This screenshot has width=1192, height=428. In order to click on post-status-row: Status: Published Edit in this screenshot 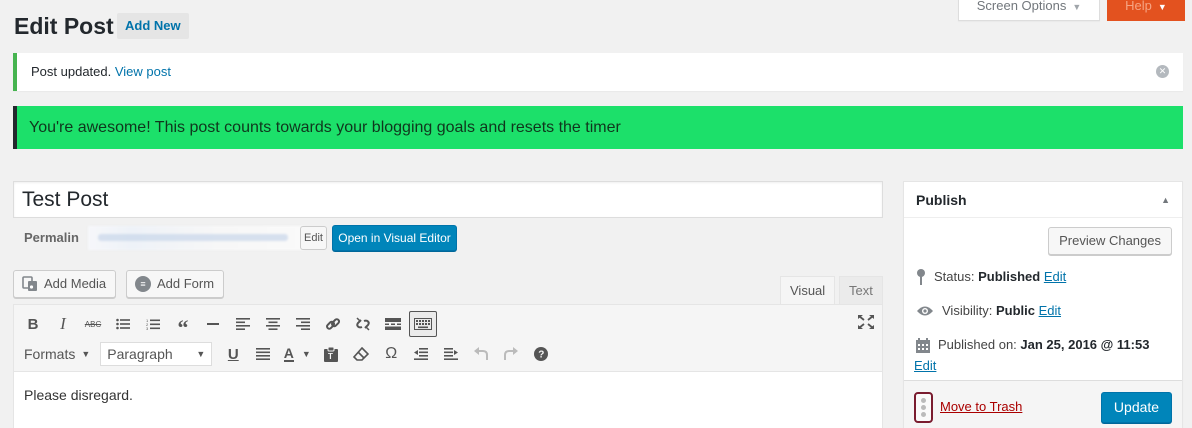, I will do `click(991, 277)`.